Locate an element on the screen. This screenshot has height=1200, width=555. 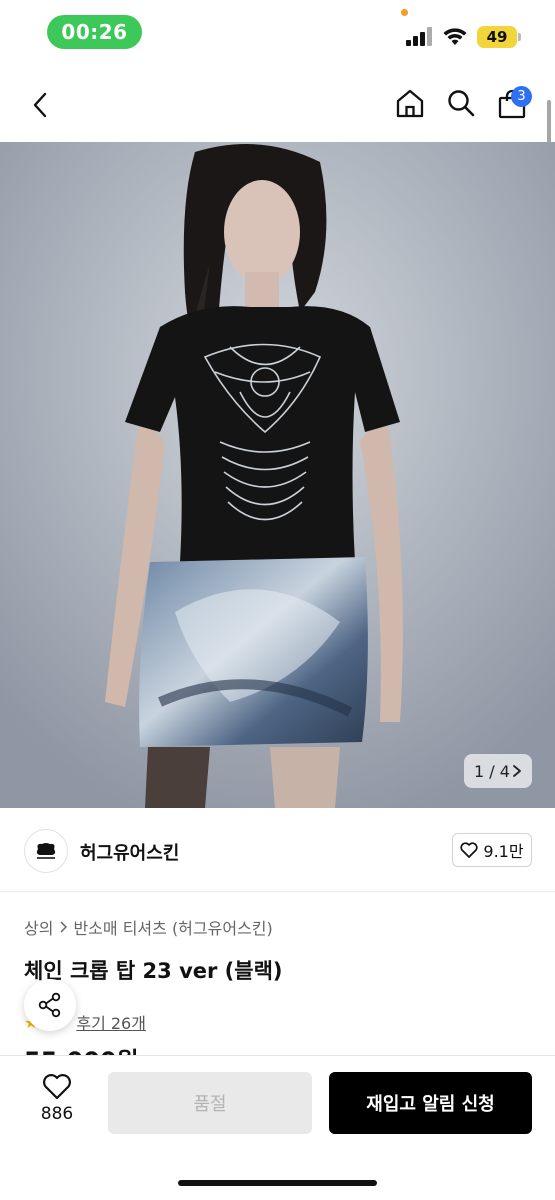
back-button is located at coordinates (41, 105).